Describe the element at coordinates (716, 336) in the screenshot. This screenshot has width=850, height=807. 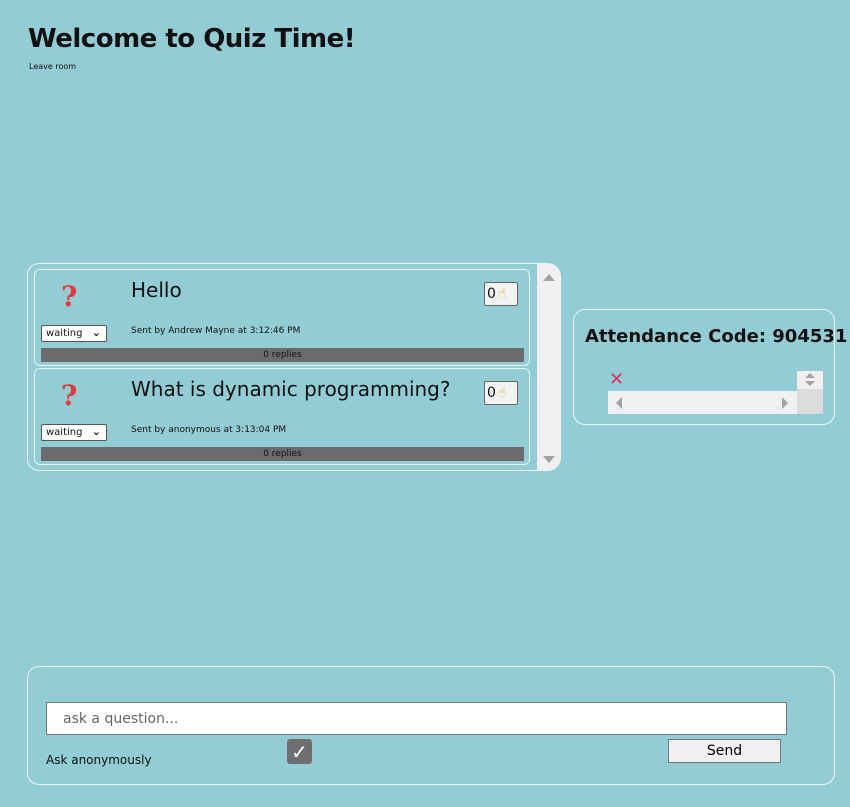
I see `attendance-code: Attendance Code: 904531` at that location.